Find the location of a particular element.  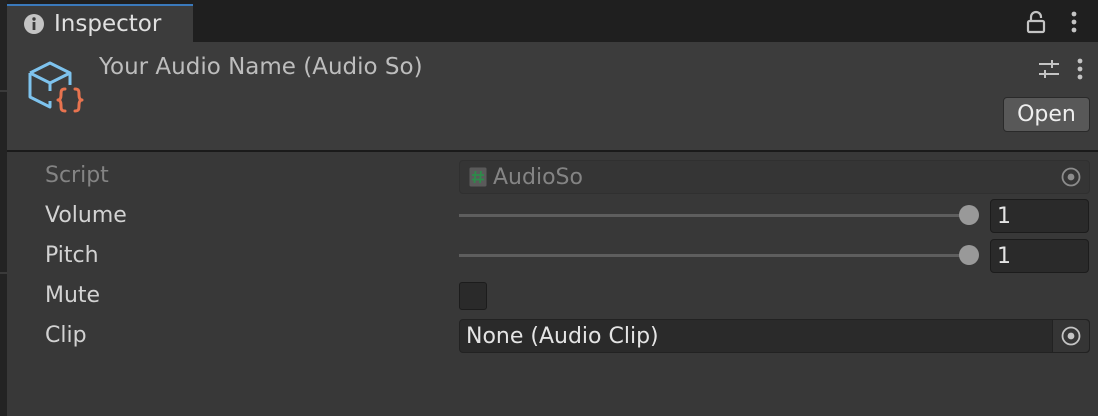

mute-label: Mute is located at coordinates (73, 295).